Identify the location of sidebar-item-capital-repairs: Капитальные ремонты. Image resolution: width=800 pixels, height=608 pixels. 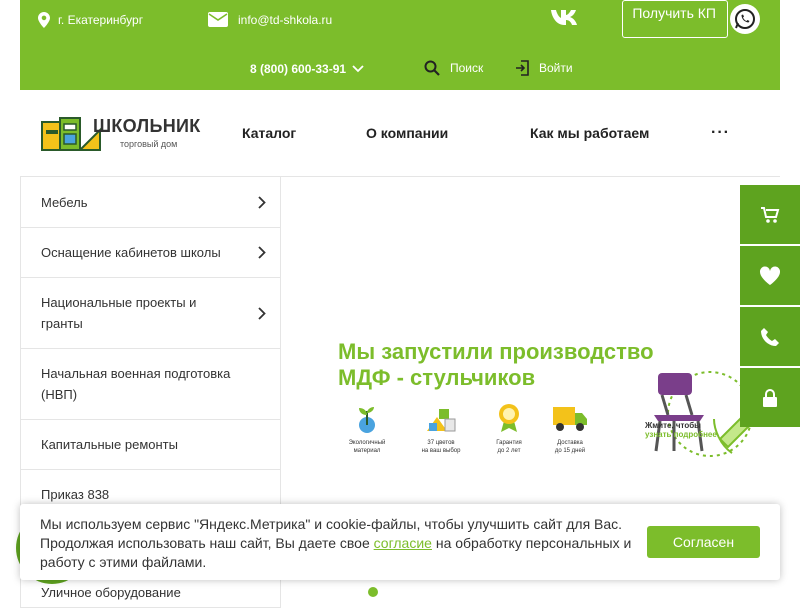
(150, 445).